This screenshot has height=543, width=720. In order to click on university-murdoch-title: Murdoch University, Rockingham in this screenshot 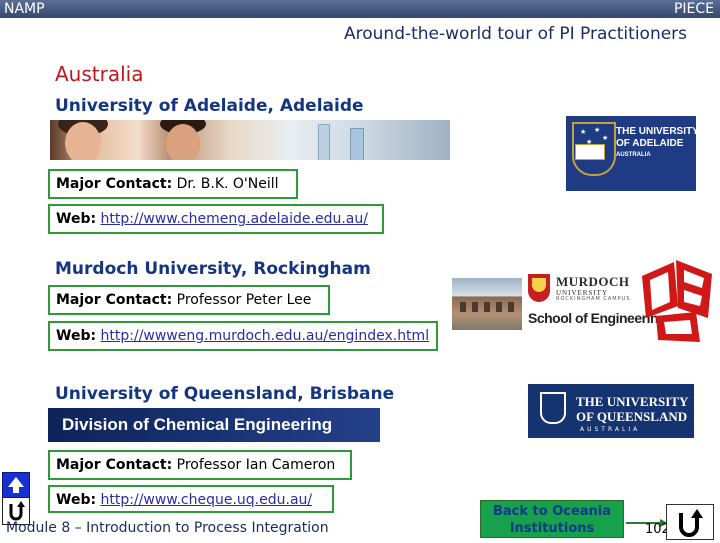, I will do `click(213, 269)`.